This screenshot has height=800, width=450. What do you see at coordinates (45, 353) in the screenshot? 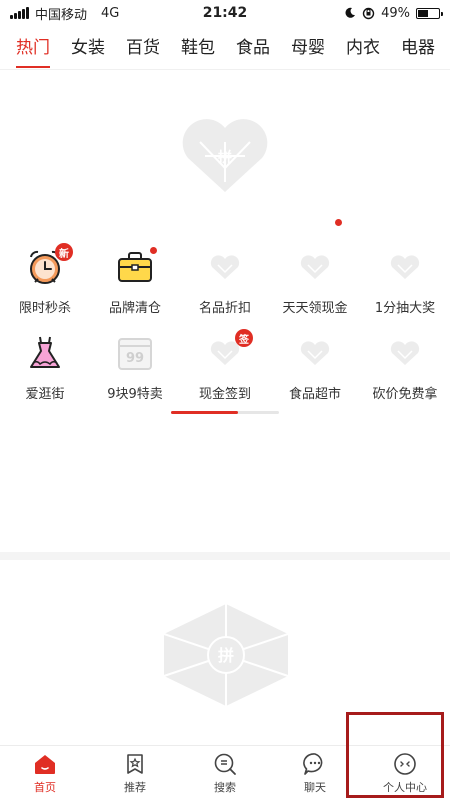
I see `dress-icon` at bounding box center [45, 353].